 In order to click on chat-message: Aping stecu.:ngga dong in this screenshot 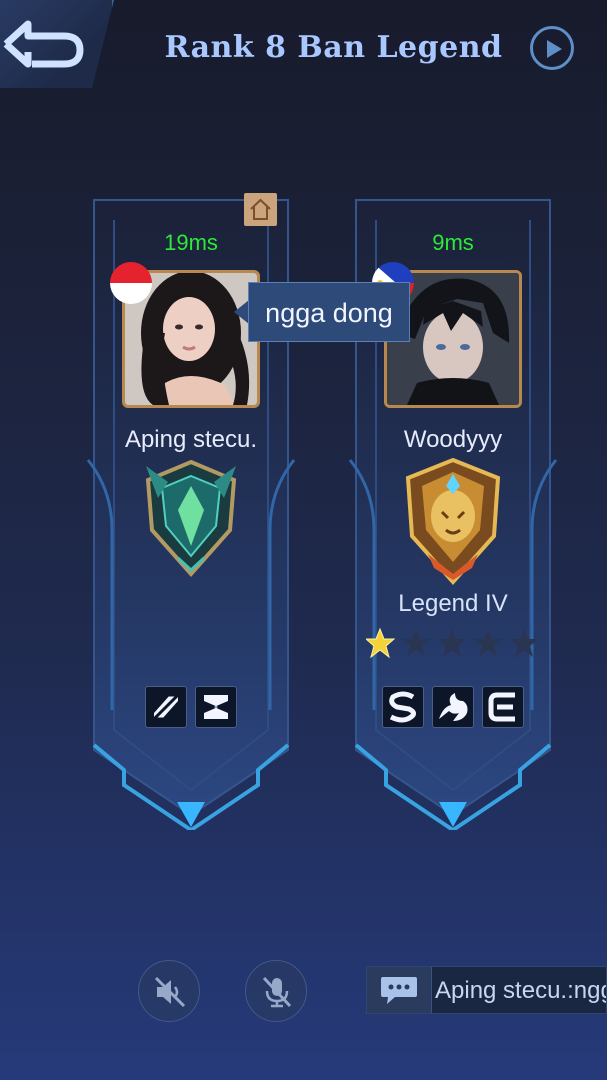, I will do `click(520, 990)`.